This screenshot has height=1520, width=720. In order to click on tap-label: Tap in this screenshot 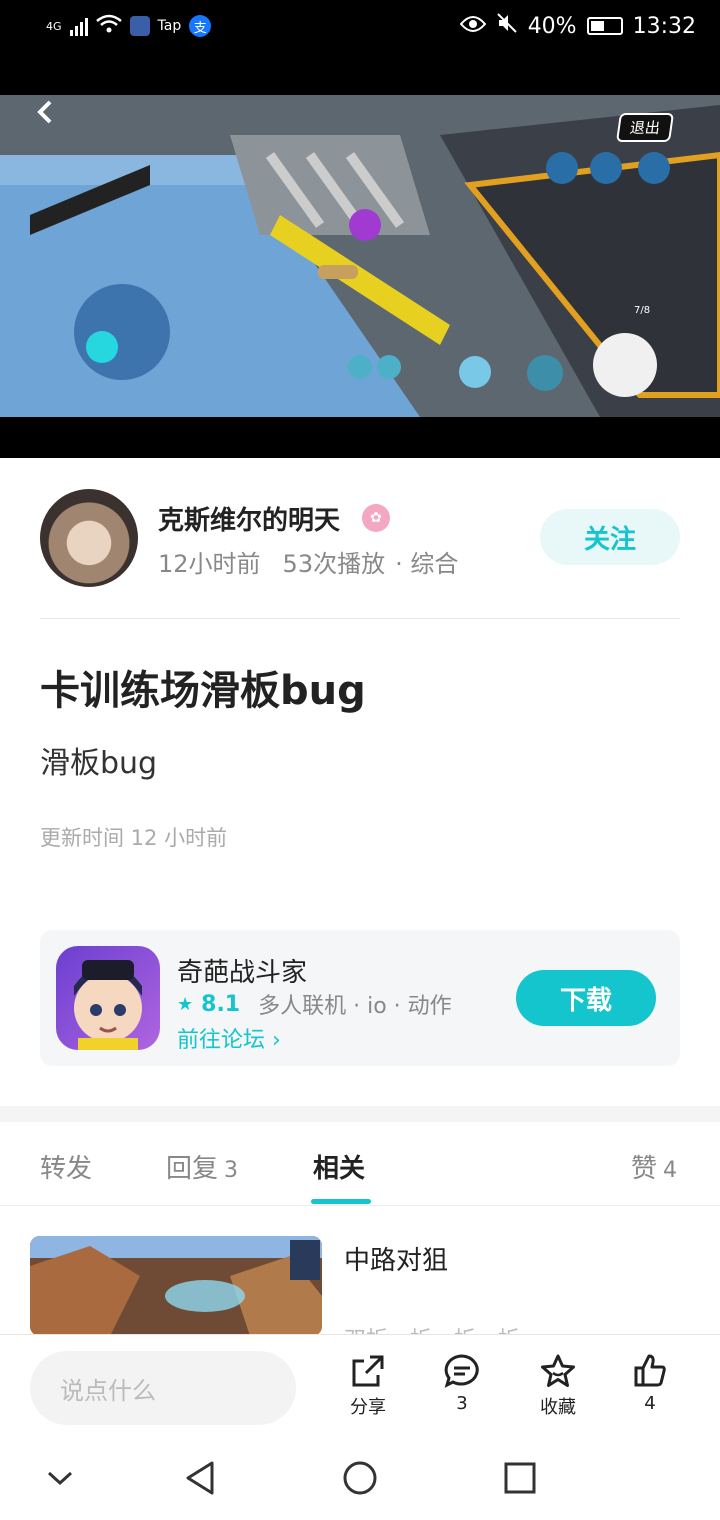, I will do `click(169, 26)`.